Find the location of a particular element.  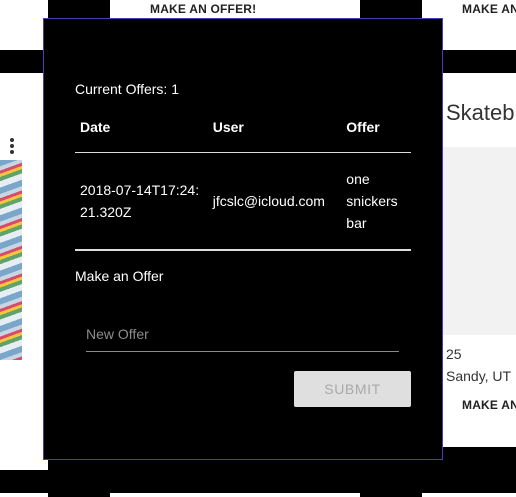

product-card-bottom-left is located at coordinates (24, 495).